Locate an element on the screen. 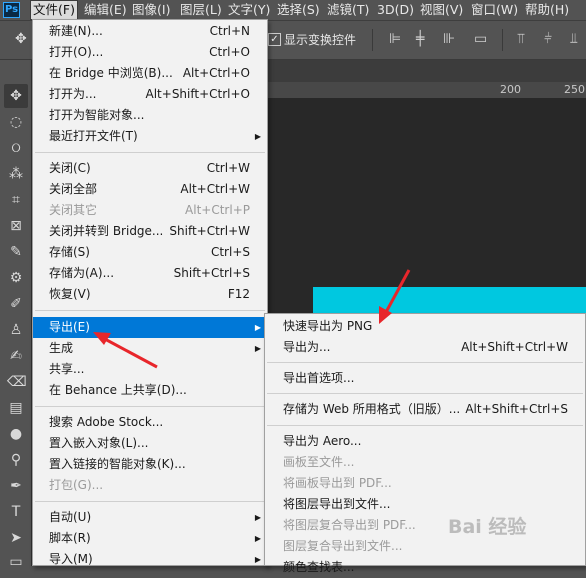 This screenshot has height=578, width=586. align-vcenter-icon: ⫩ is located at coordinates (548, 39).